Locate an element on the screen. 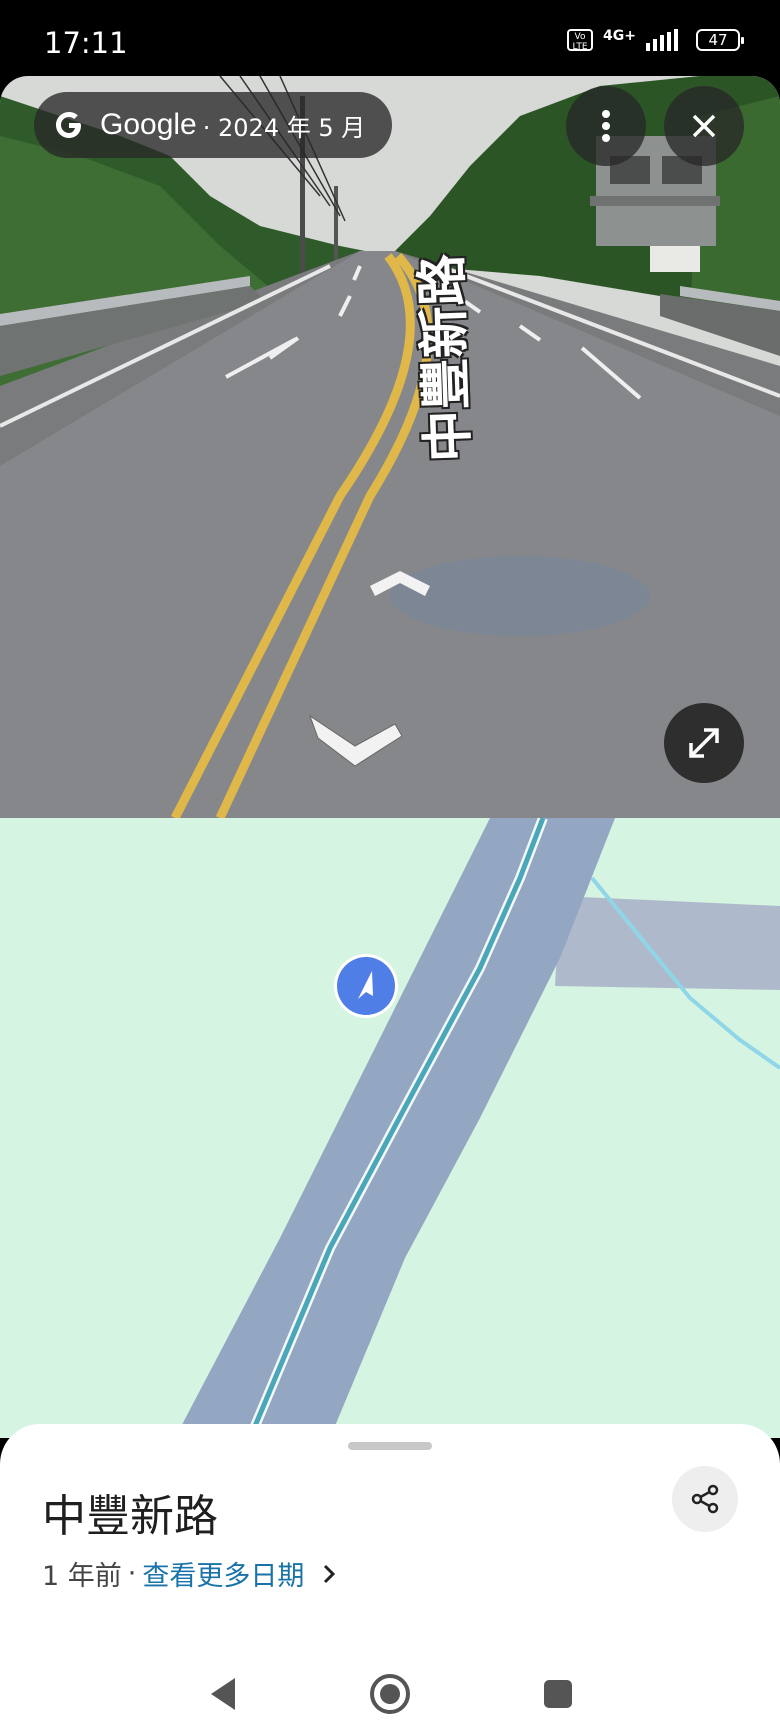  status-time: 17:11 is located at coordinates (86, 43).